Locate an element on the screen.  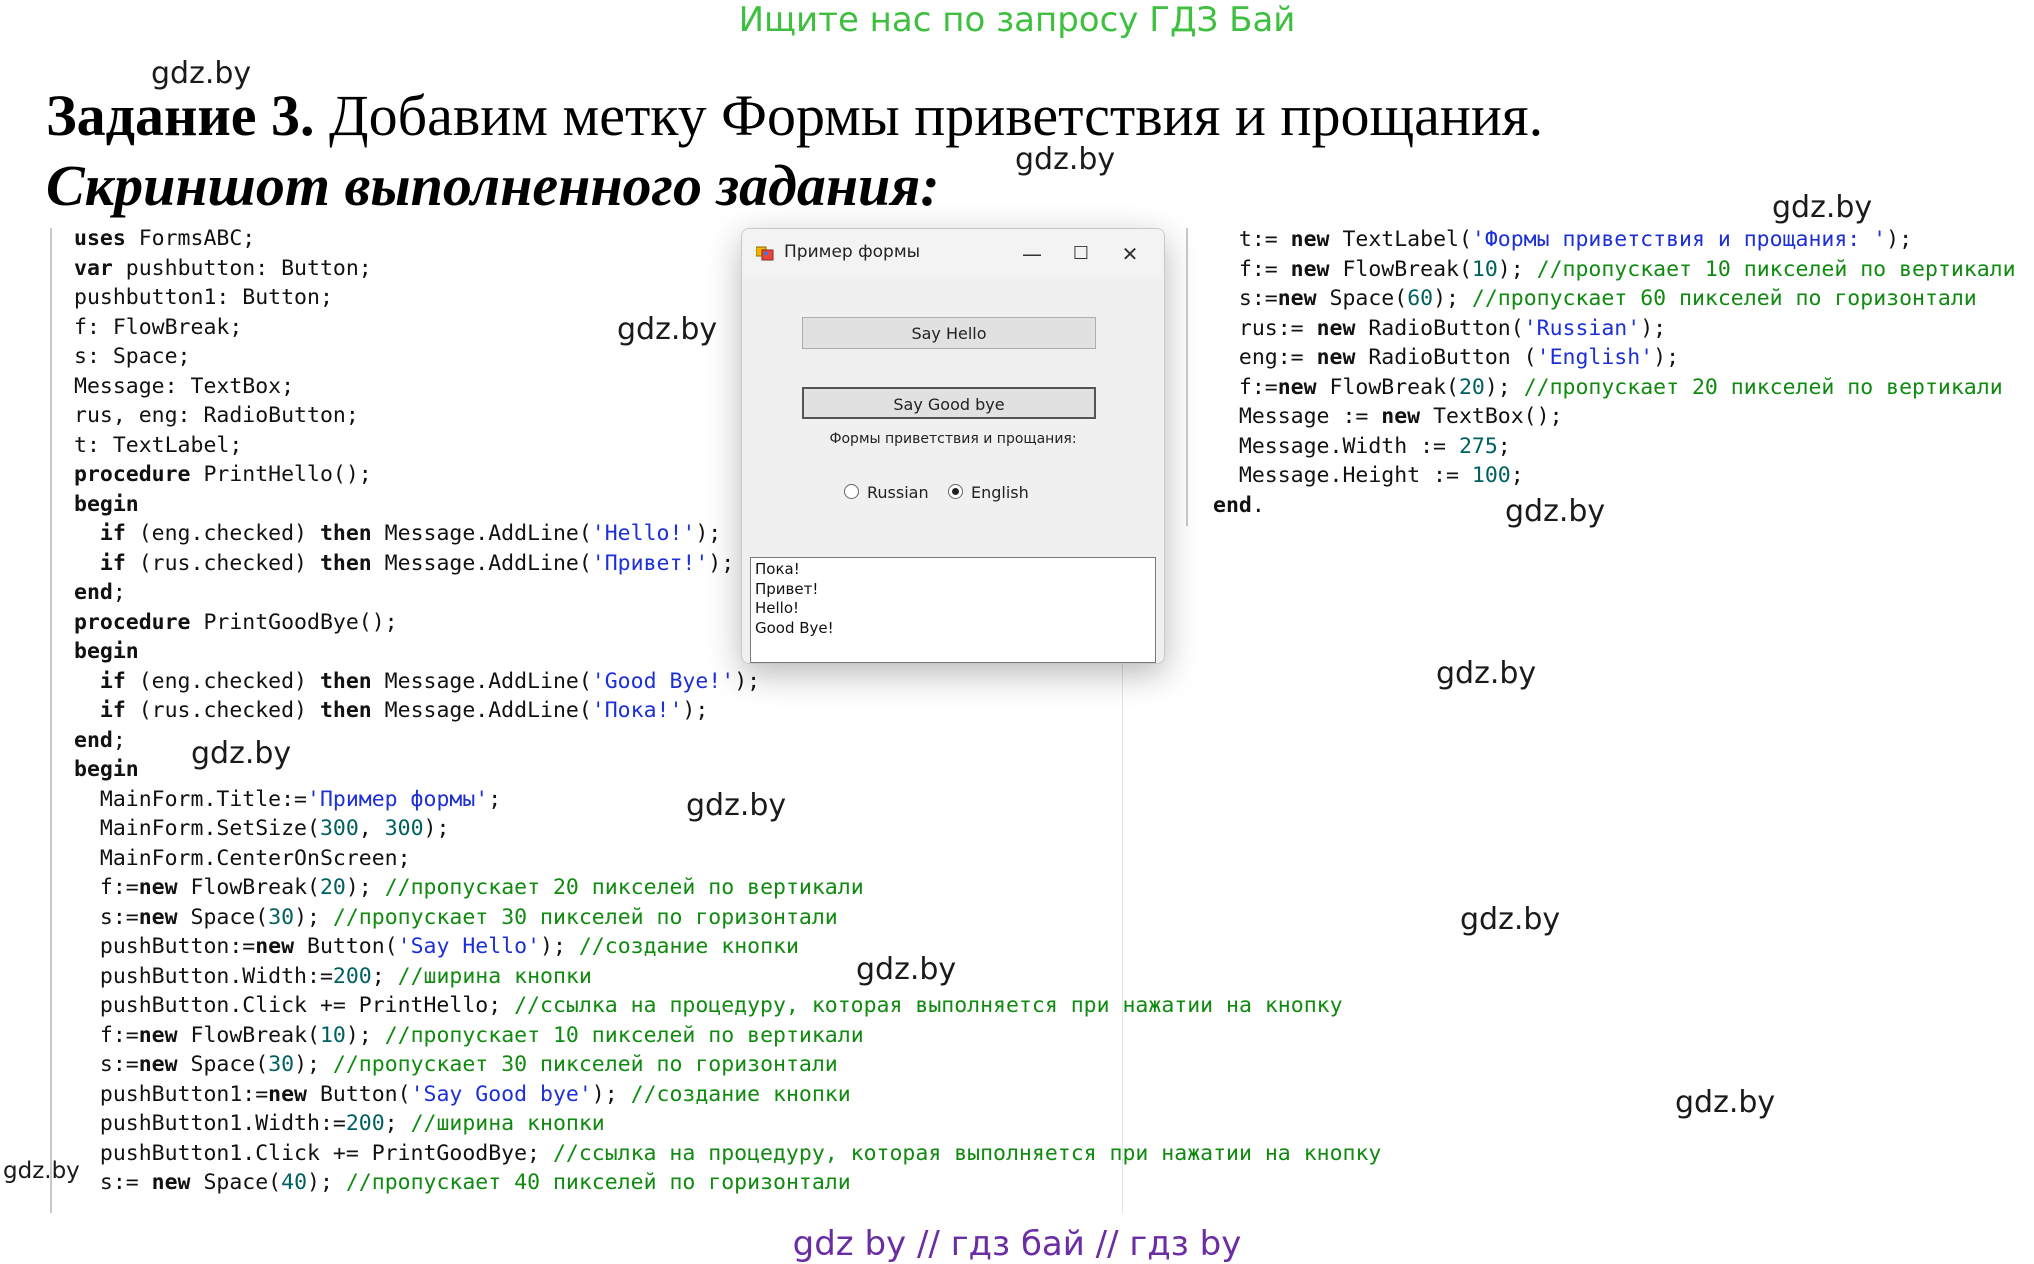
code-token: begin is located at coordinates (106, 504).